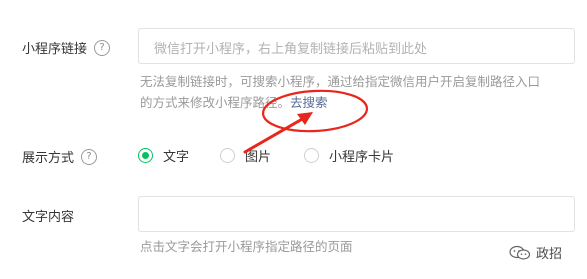 Image resolution: width=587 pixels, height=279 pixels. I want to click on radio-option-miniprogram-card: 小程序卡片, so click(349, 155).